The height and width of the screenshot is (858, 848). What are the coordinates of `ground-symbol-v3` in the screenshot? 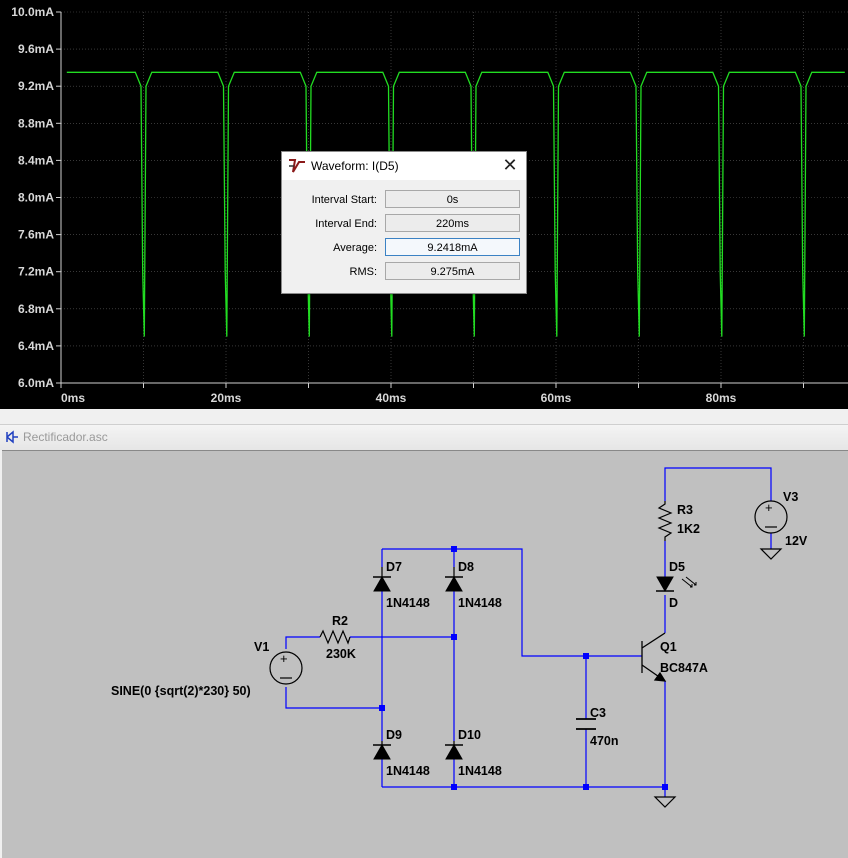 It's located at (771, 554).